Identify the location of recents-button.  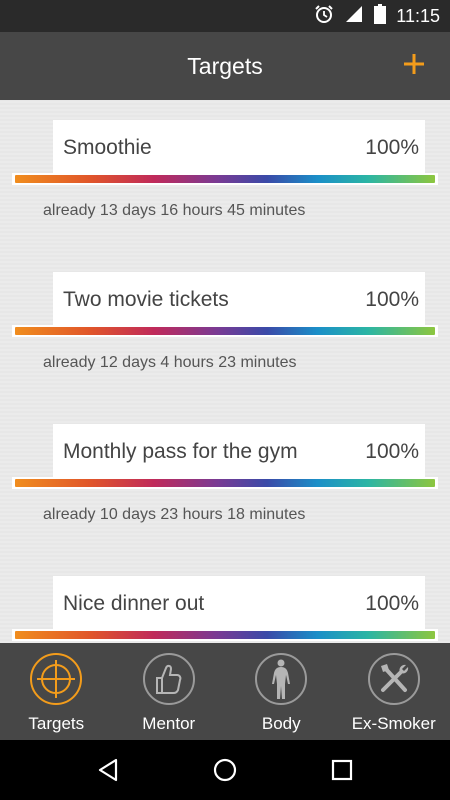
(342, 770).